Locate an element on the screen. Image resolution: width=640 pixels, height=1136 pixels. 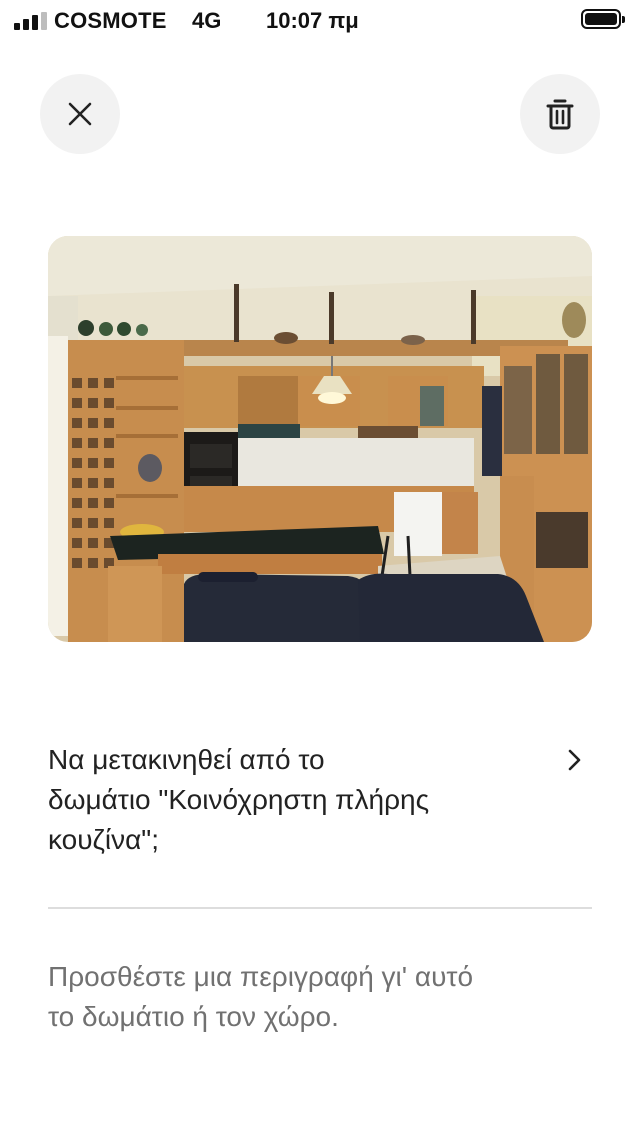
close-icon is located at coordinates (80, 114).